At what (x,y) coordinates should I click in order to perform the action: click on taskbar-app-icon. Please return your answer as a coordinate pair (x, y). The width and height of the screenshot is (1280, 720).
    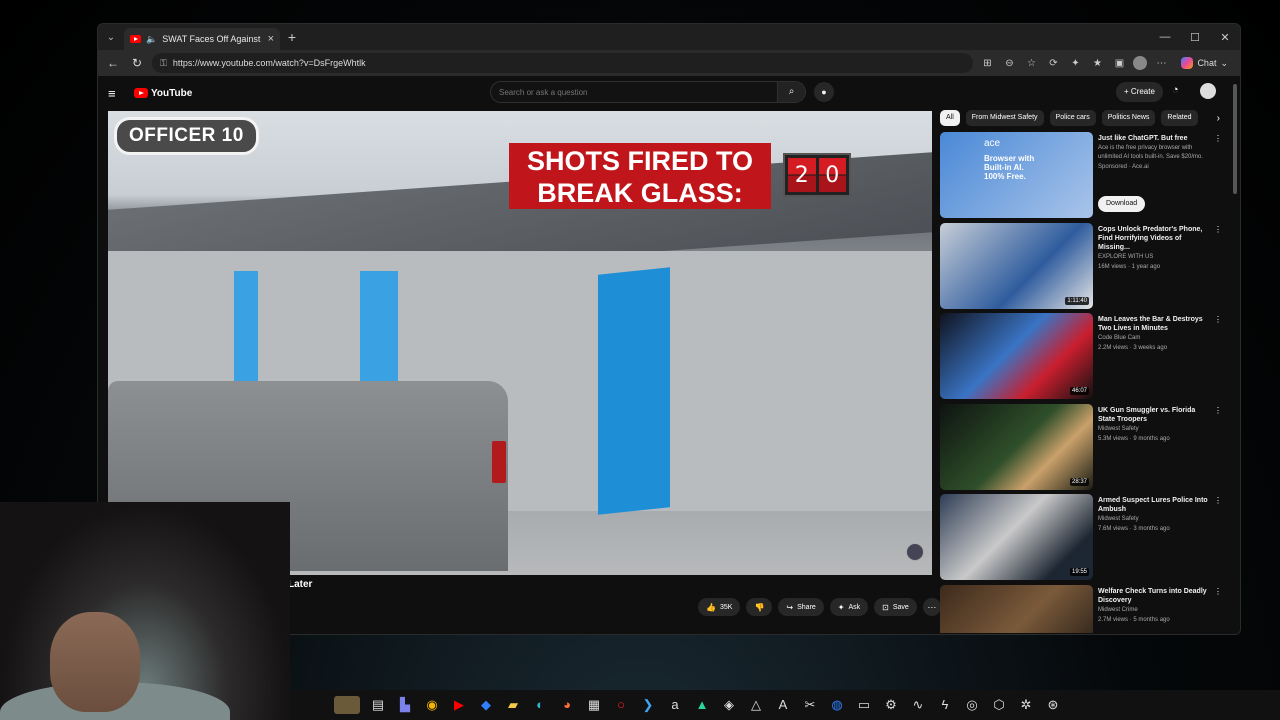
    Looking at the image, I should click on (347, 705).